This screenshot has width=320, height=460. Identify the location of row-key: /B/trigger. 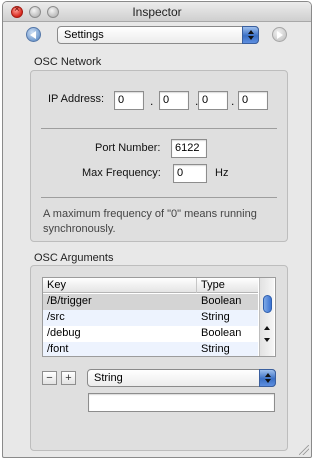
(69, 301).